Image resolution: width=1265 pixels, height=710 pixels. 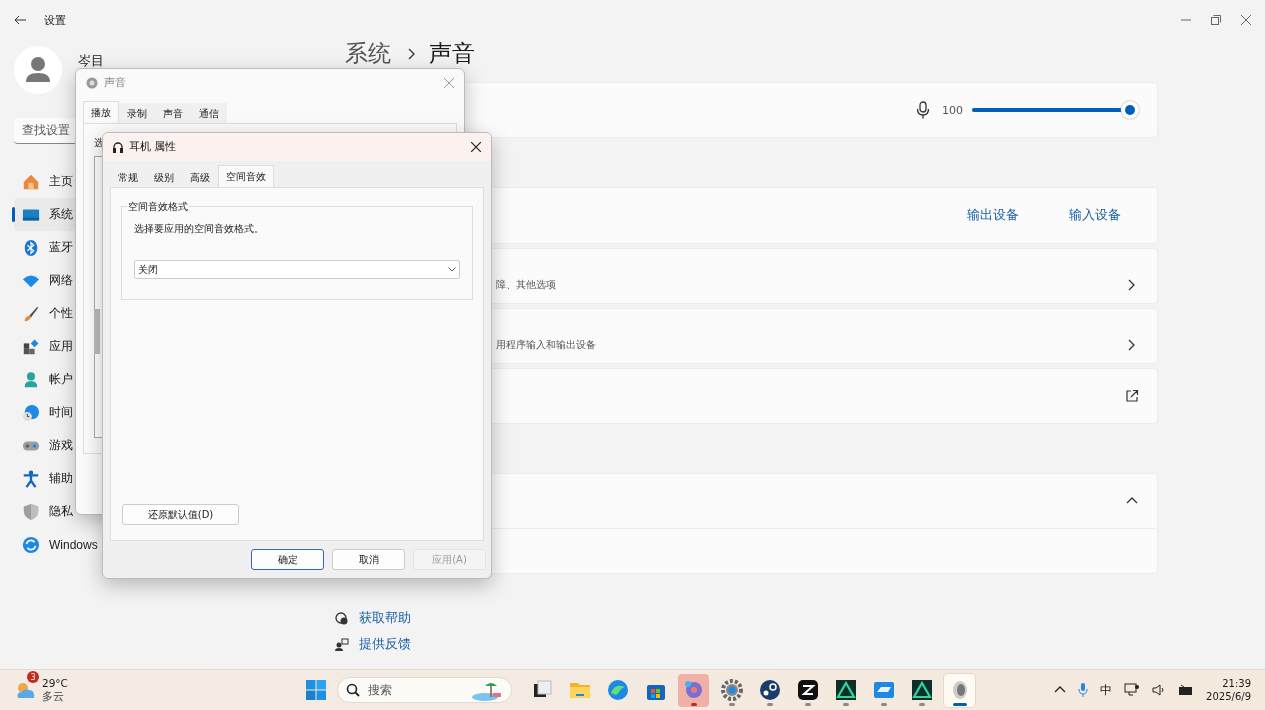 What do you see at coordinates (1130, 110) in the screenshot?
I see `slider-thumb` at bounding box center [1130, 110].